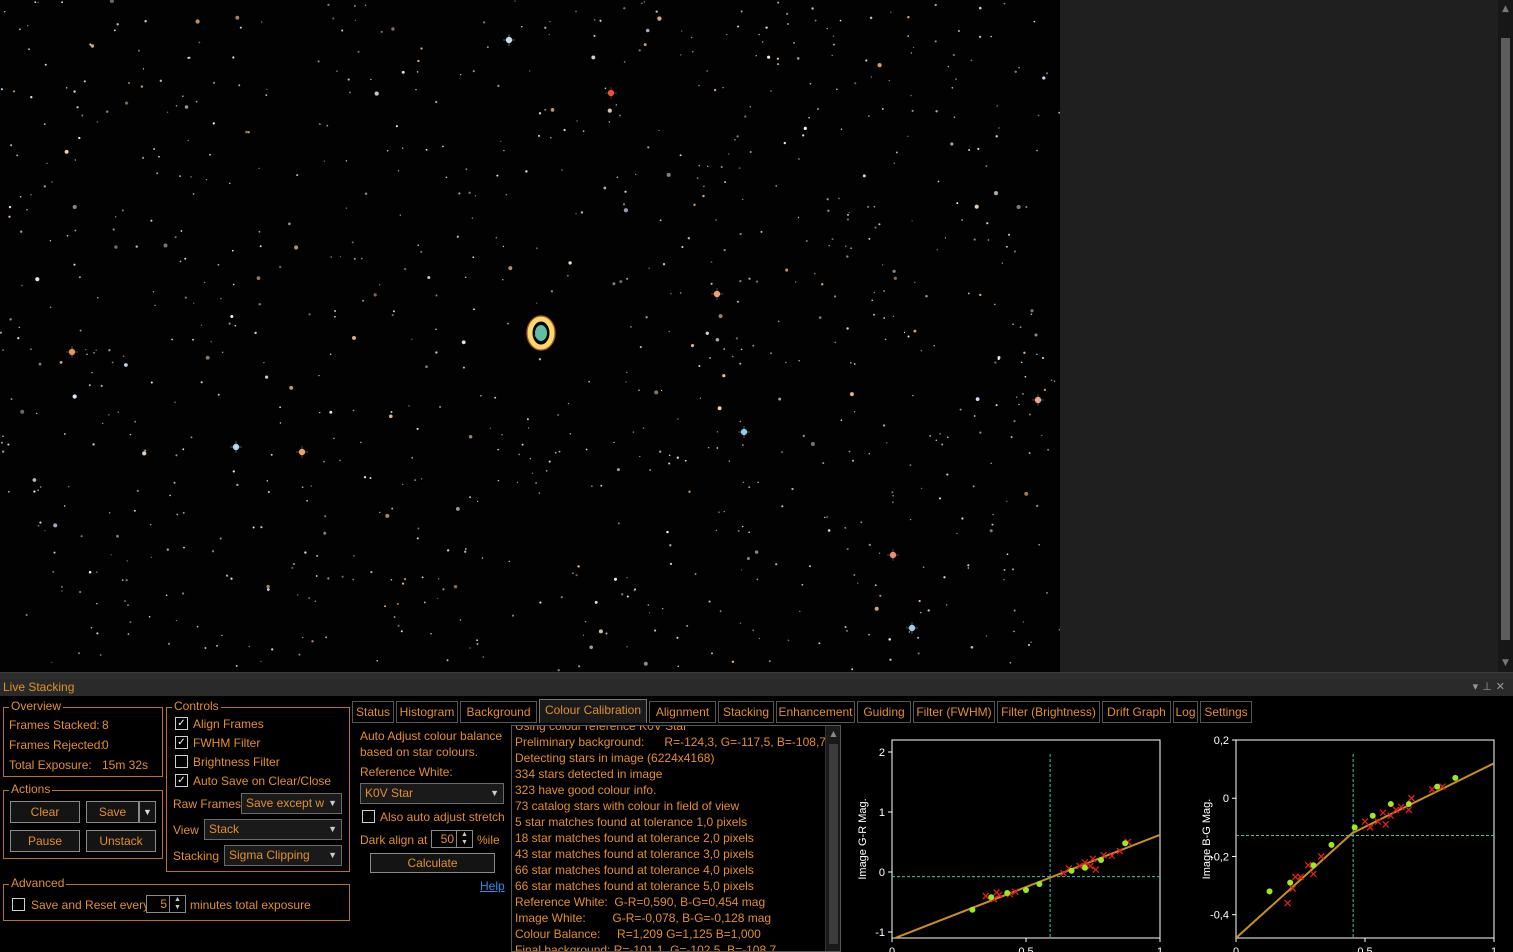  Describe the element at coordinates (112, 812) in the screenshot. I see `save-button: Save` at that location.